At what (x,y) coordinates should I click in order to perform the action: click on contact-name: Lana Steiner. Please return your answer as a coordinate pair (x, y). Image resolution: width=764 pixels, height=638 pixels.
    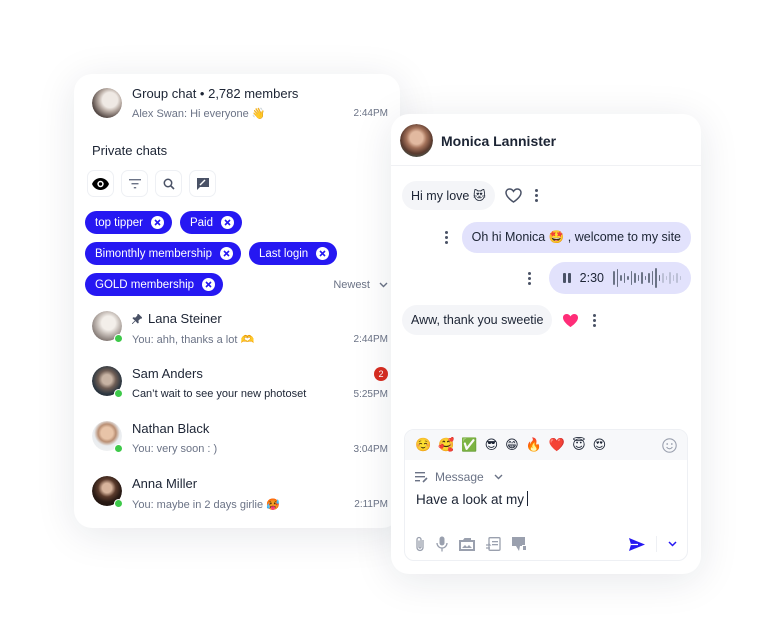
    Looking at the image, I should click on (185, 318).